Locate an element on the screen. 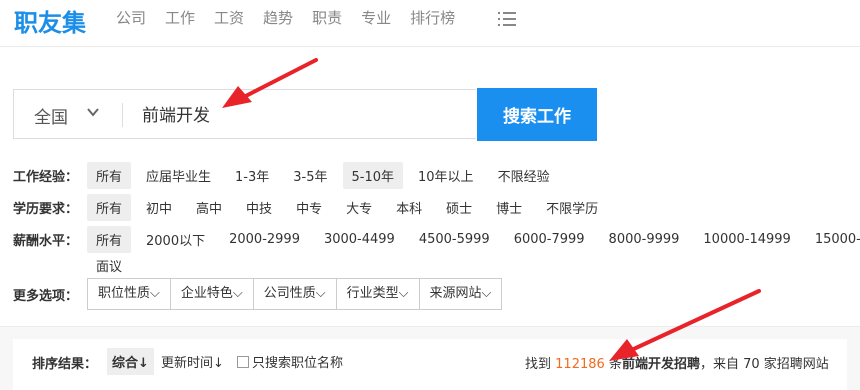 Image resolution: width=860 pixels, height=390 pixels. result-keyword: 前端开发招聘 is located at coordinates (660, 364).